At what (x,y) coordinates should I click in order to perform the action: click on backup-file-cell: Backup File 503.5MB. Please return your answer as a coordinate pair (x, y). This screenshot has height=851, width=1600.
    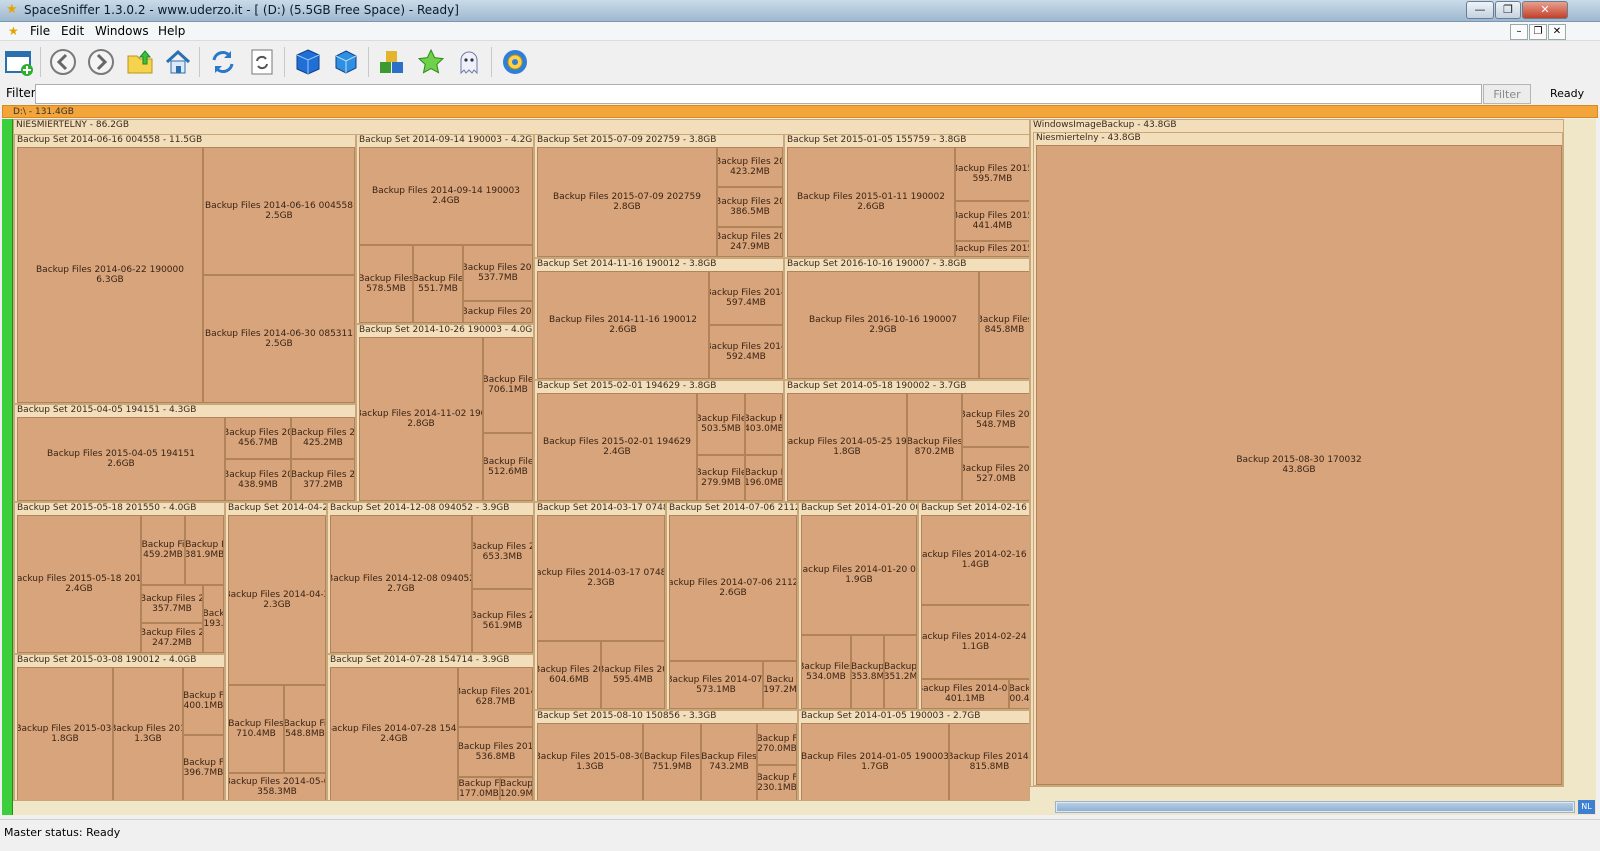
    Looking at the image, I should click on (721, 424).